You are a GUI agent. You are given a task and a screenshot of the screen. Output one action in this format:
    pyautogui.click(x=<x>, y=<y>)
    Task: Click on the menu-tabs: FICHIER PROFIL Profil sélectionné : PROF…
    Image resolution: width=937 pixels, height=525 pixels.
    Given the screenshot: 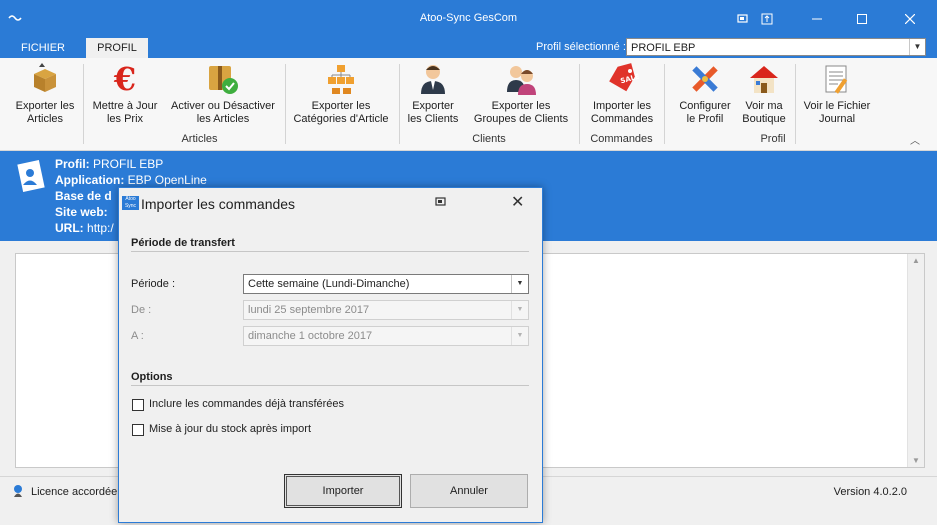 What is the action you would take?
    pyautogui.click(x=468, y=48)
    